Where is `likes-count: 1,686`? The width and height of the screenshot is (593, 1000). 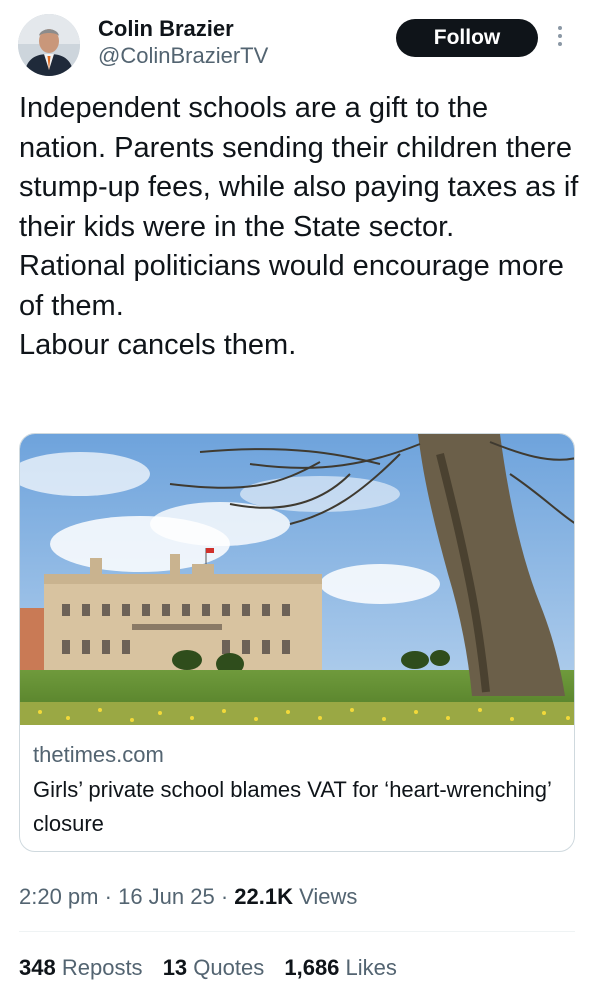 likes-count: 1,686 is located at coordinates (312, 967).